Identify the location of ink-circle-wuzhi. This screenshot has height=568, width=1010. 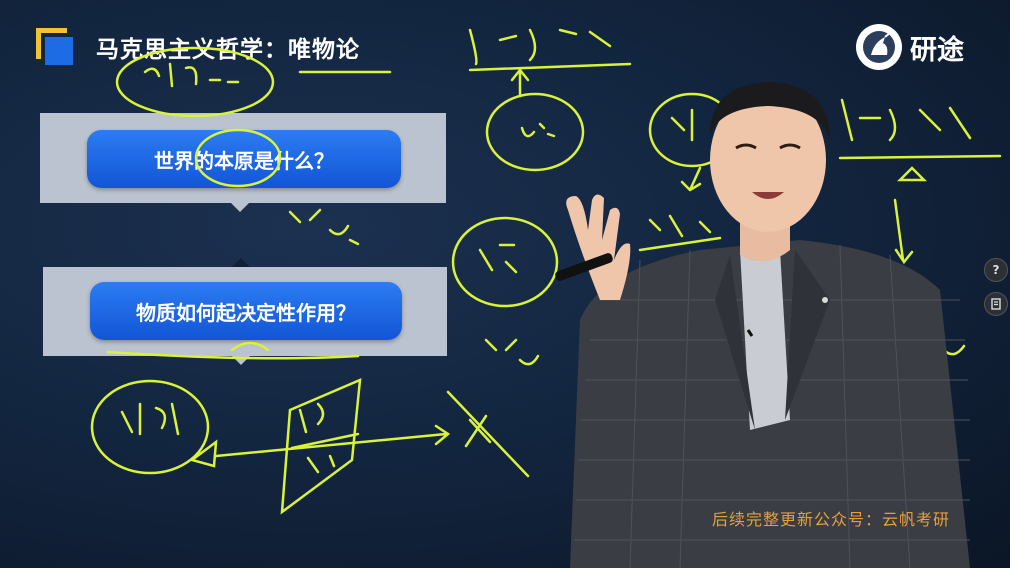
(150, 427).